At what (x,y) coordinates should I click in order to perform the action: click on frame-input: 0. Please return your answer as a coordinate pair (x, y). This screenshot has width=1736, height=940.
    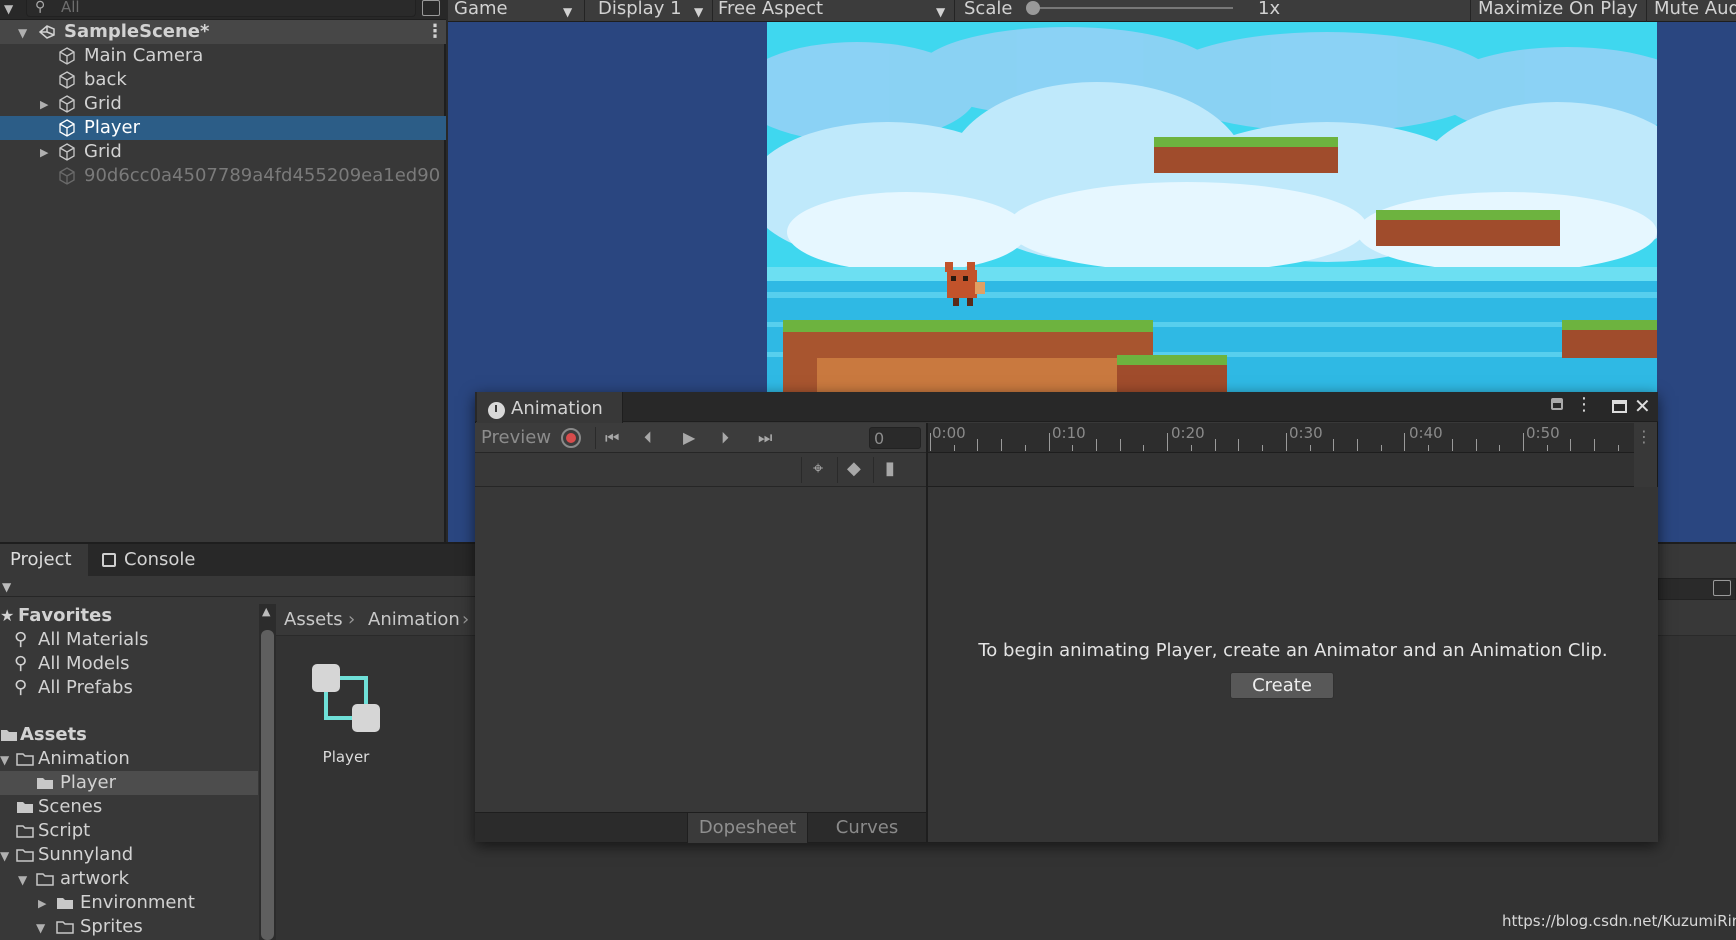
    Looking at the image, I should click on (895, 438).